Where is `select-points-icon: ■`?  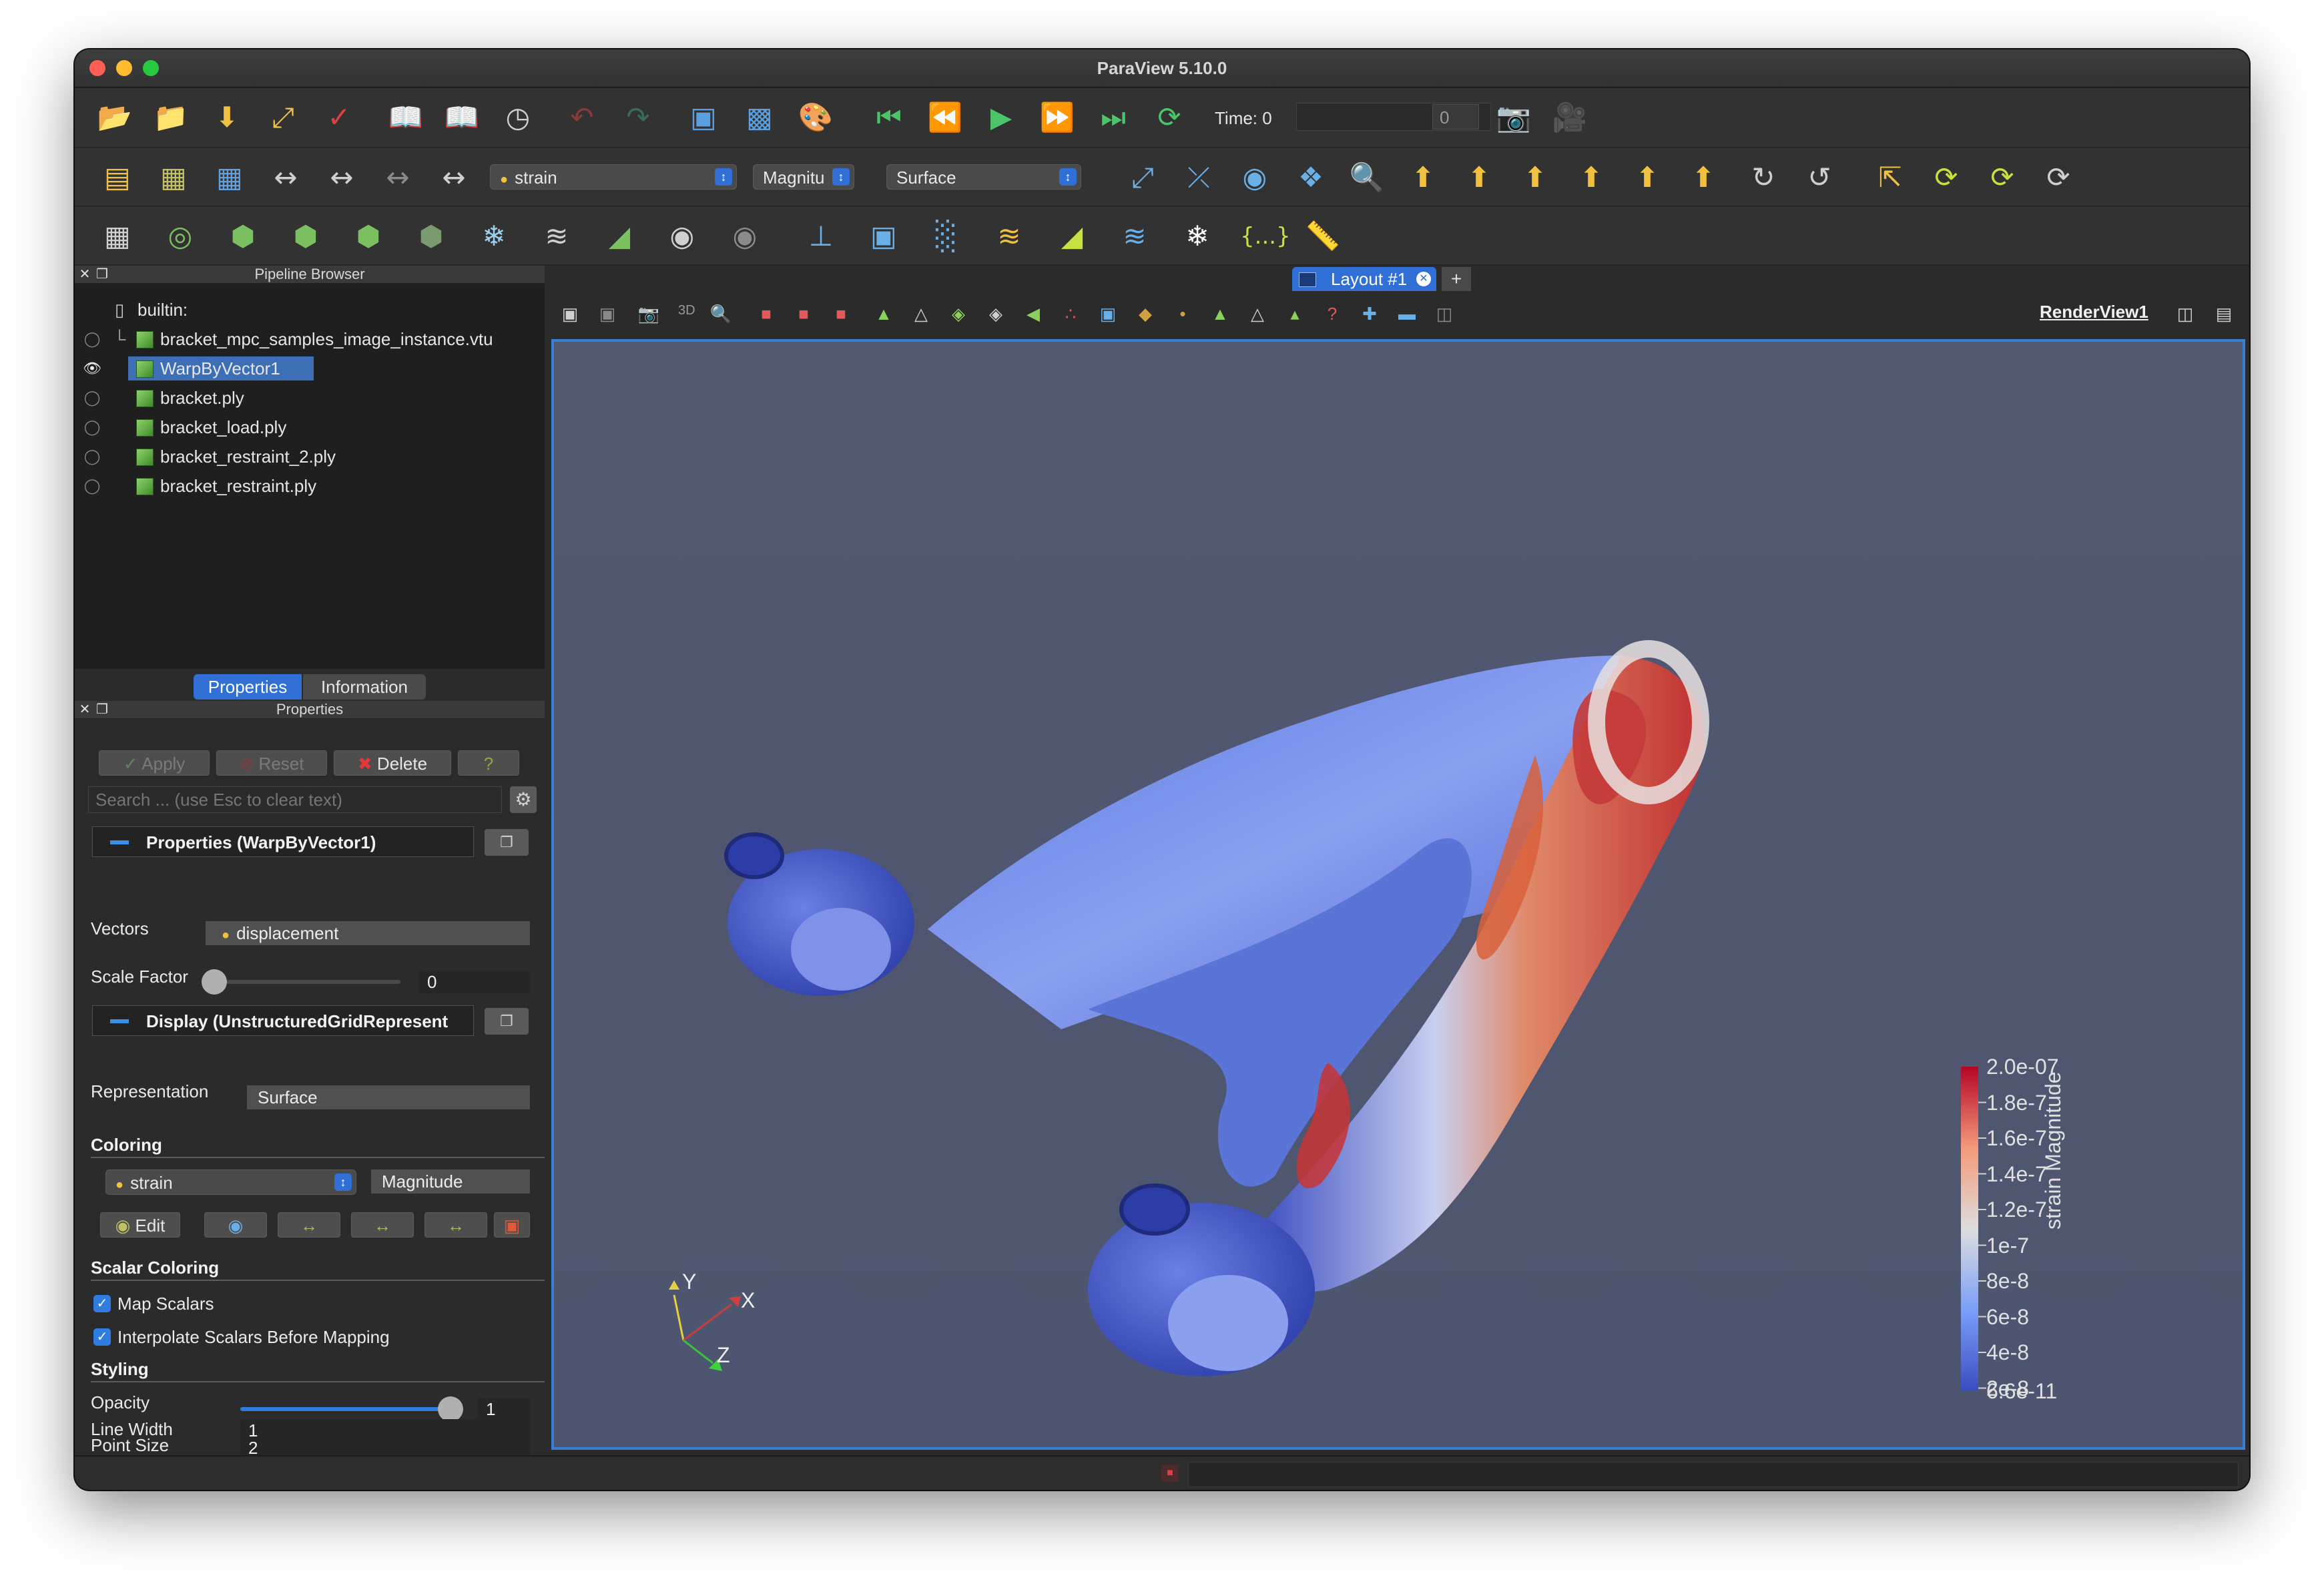
select-points-icon: ■ is located at coordinates (803, 313).